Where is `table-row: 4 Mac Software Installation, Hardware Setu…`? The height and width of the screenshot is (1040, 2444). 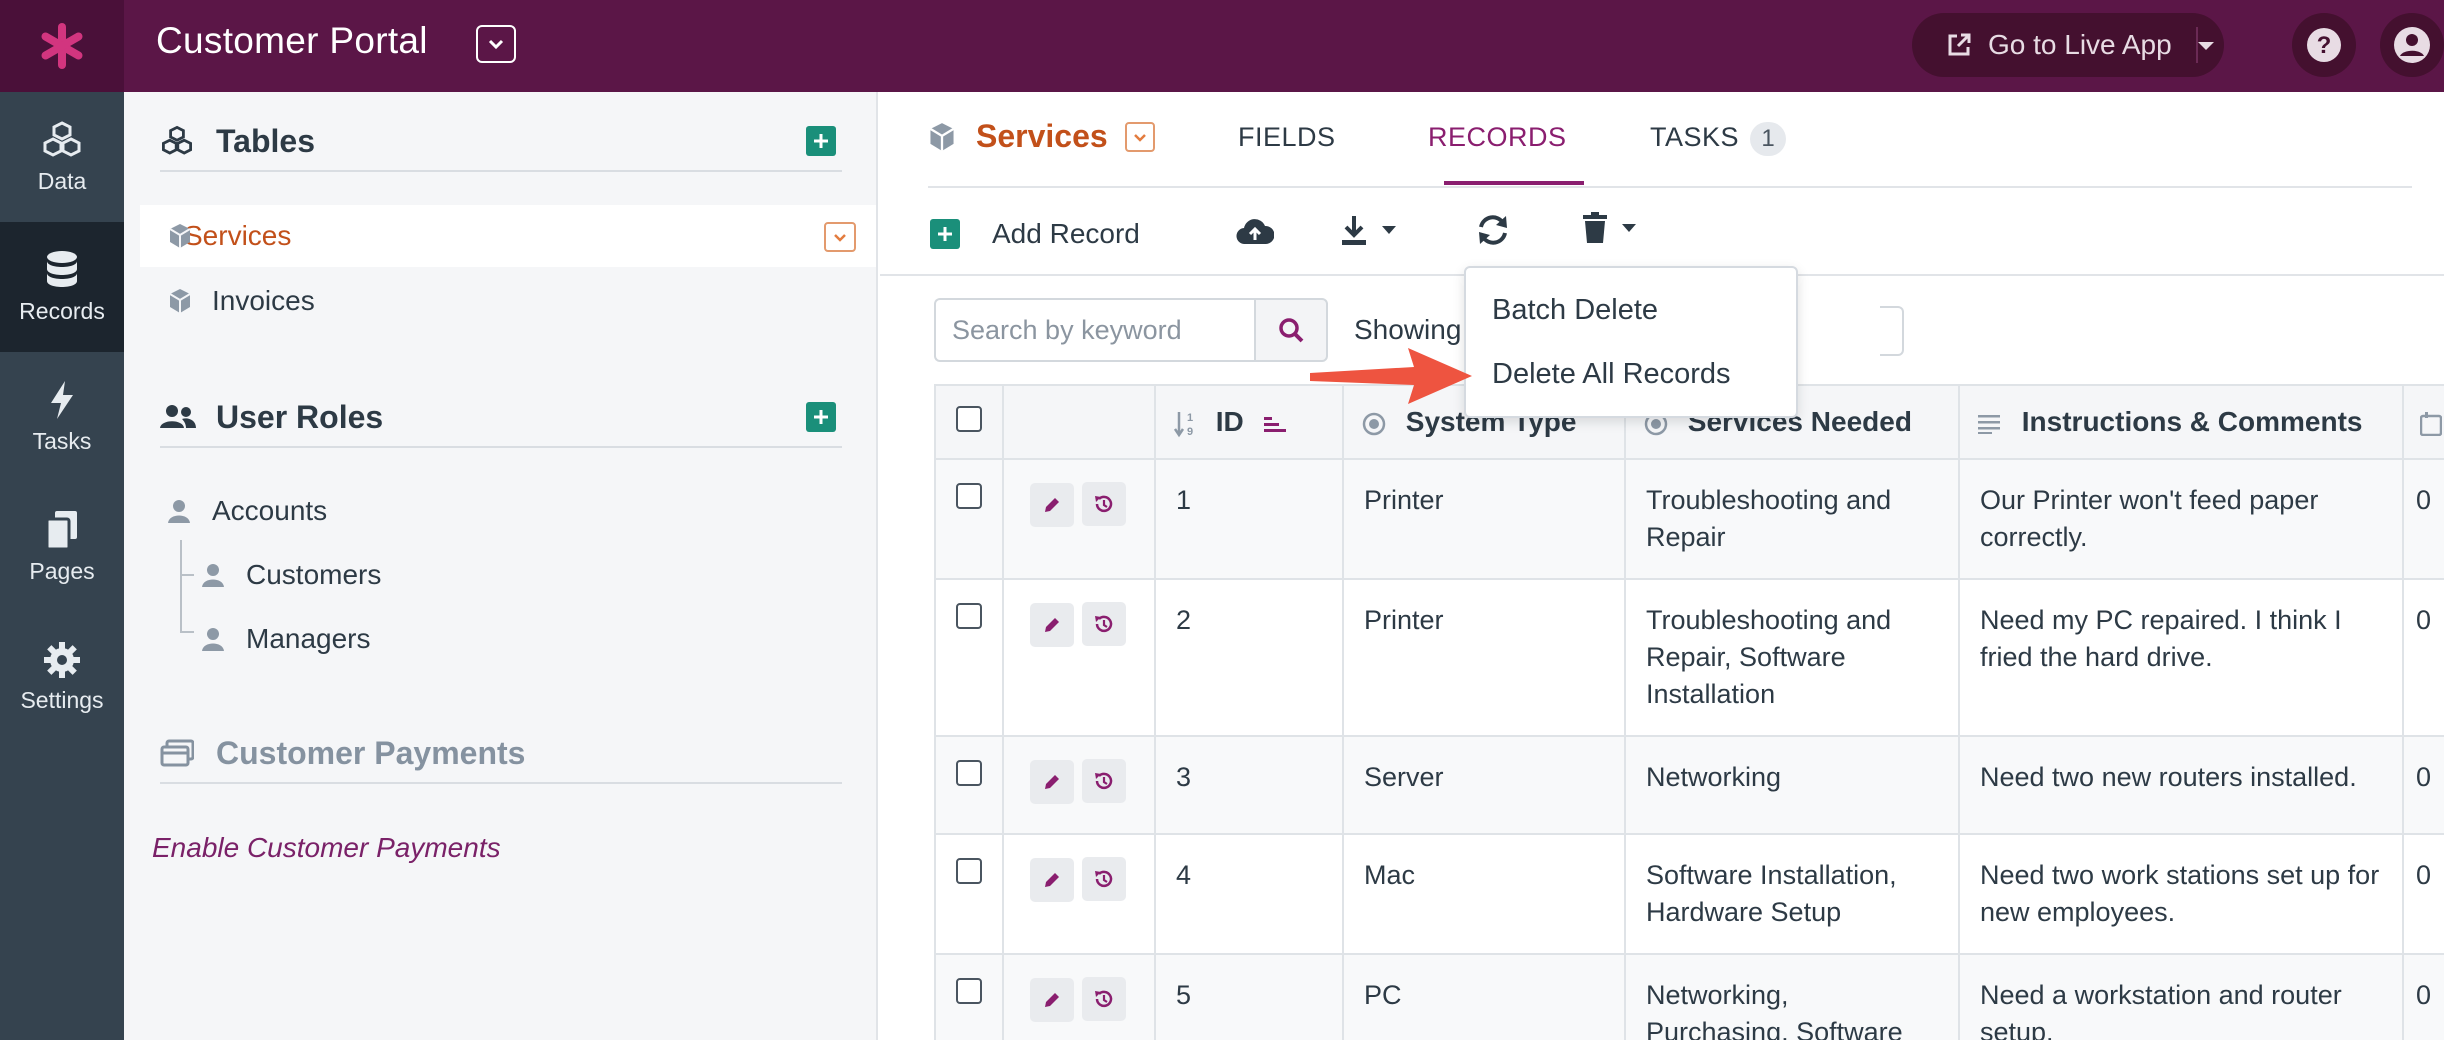
table-row: 4 Mac Software Installation, Hardware Setu… is located at coordinates (1689, 894).